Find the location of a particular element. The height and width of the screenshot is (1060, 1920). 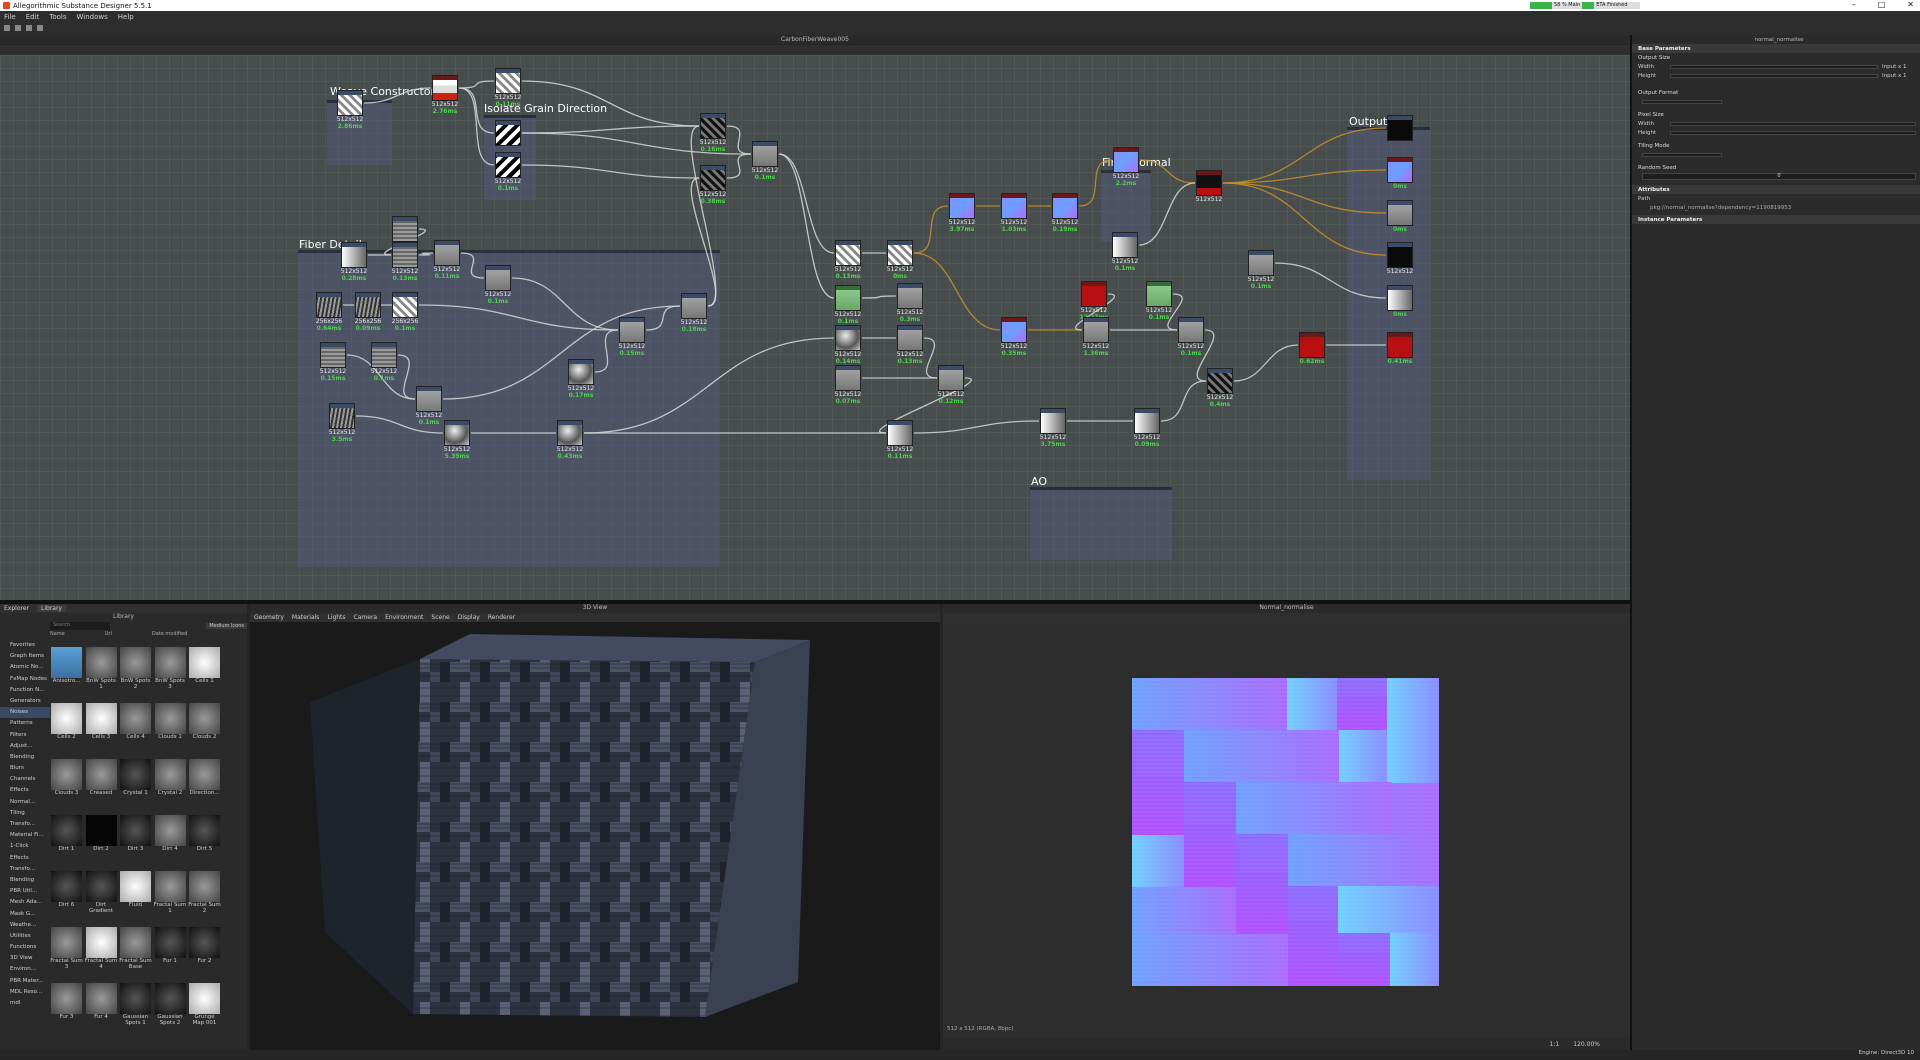

graph-node: 512x512 0.3ms is located at coordinates (910, 303).